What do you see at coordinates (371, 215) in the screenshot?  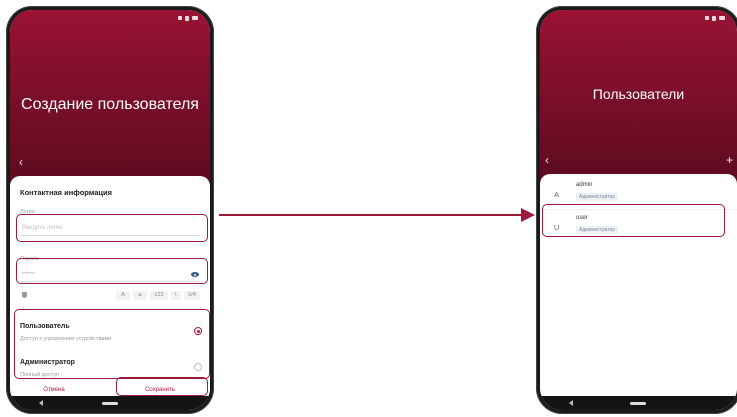 I see `flow-arrow-line` at bounding box center [371, 215].